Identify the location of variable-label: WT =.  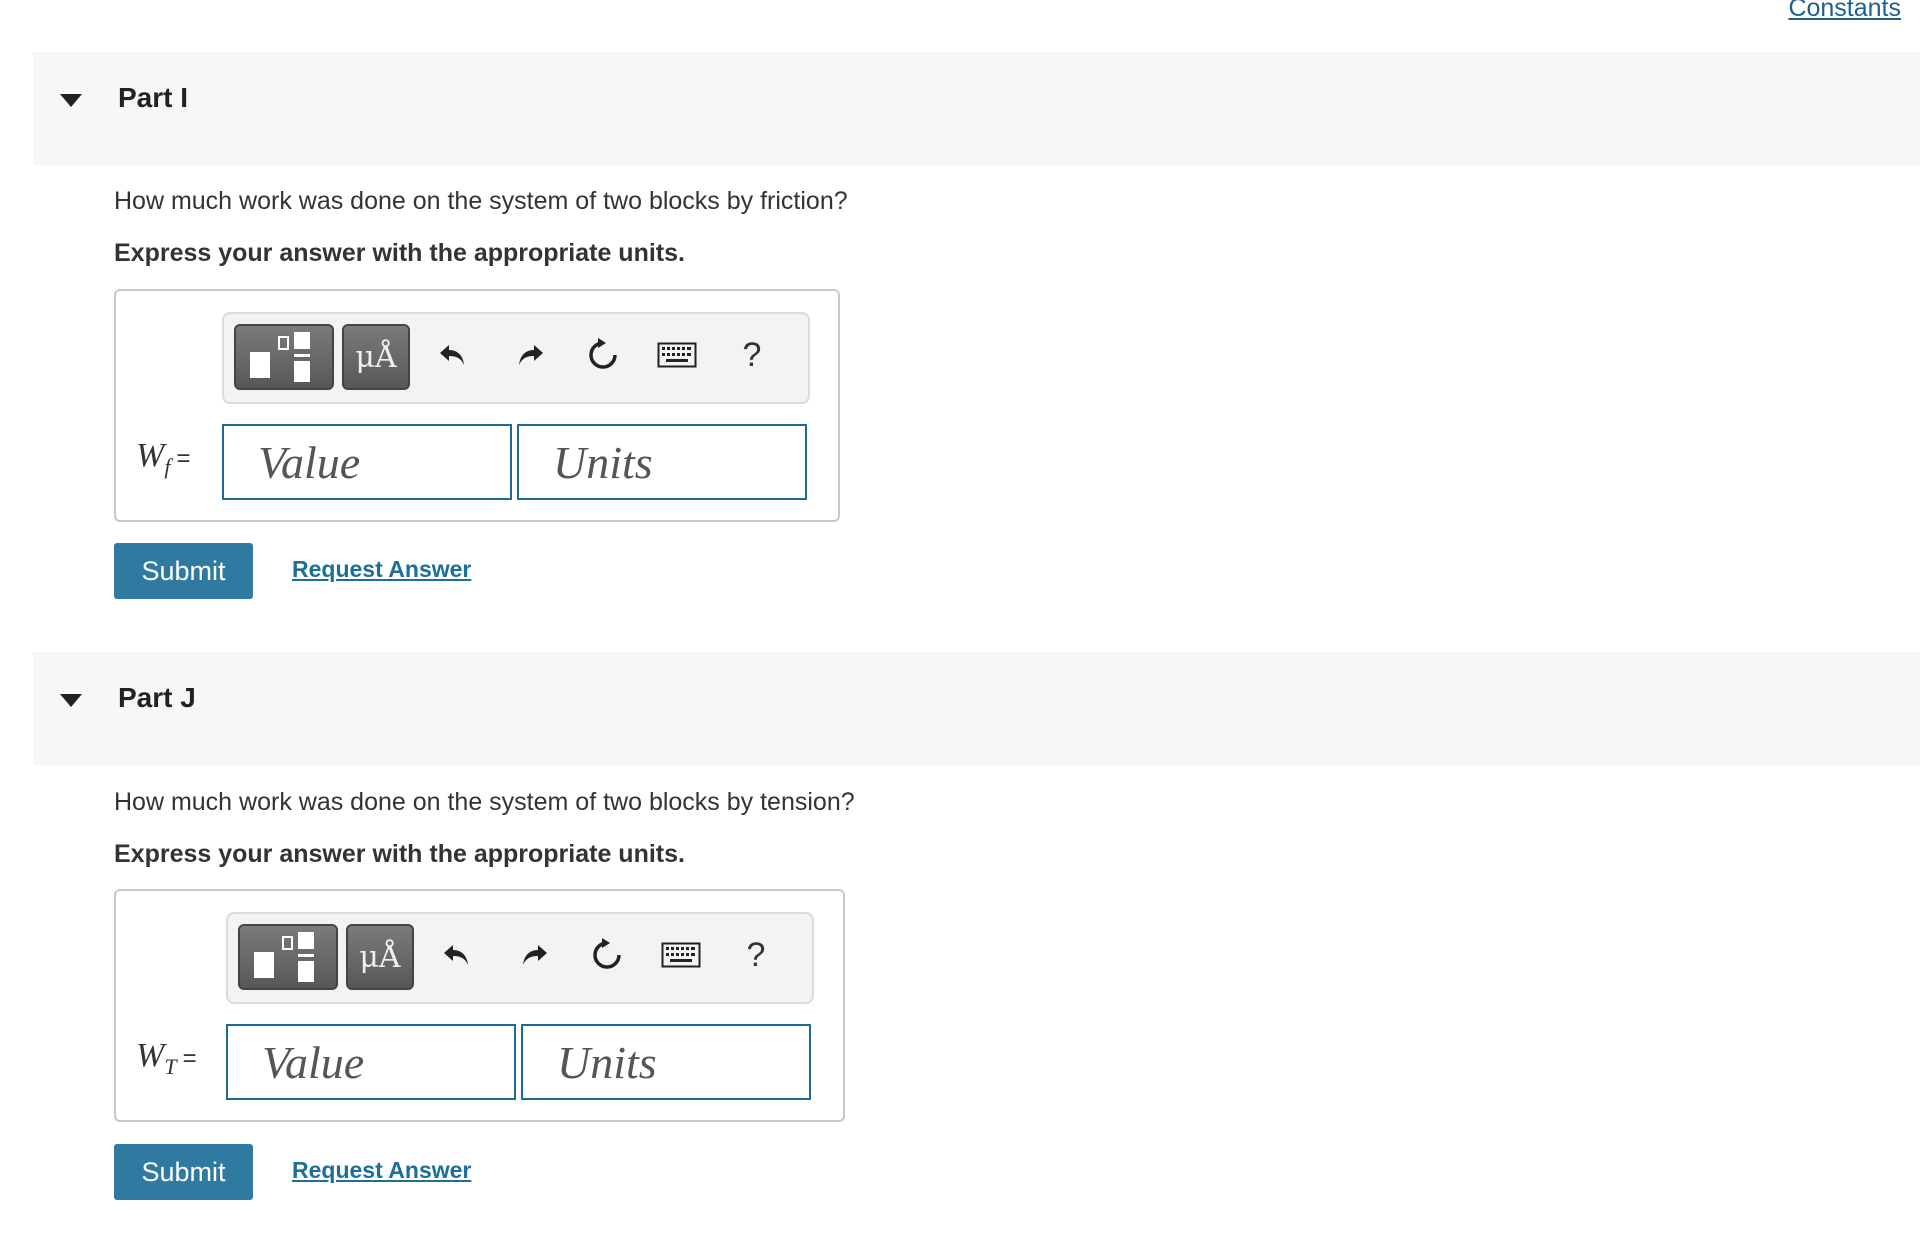
(166, 1058).